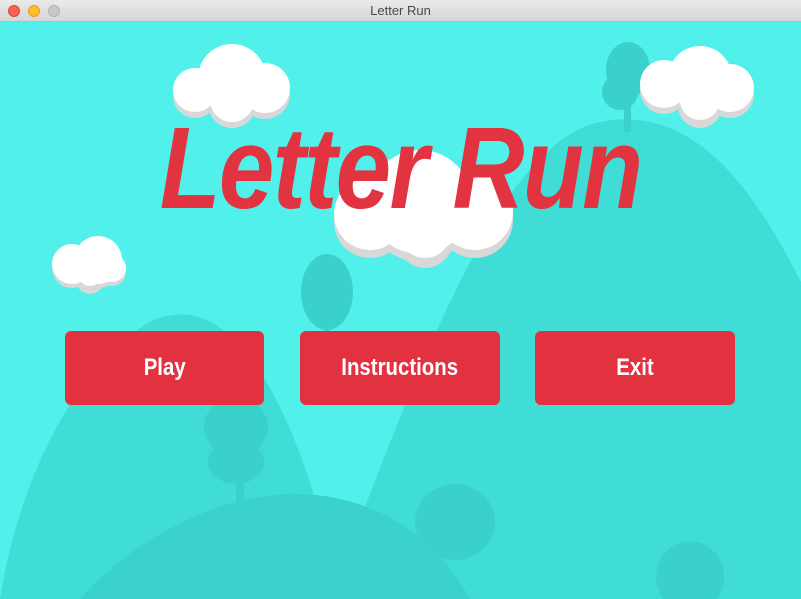 This screenshot has height=599, width=801. I want to click on play-button-label: Play, so click(164, 367).